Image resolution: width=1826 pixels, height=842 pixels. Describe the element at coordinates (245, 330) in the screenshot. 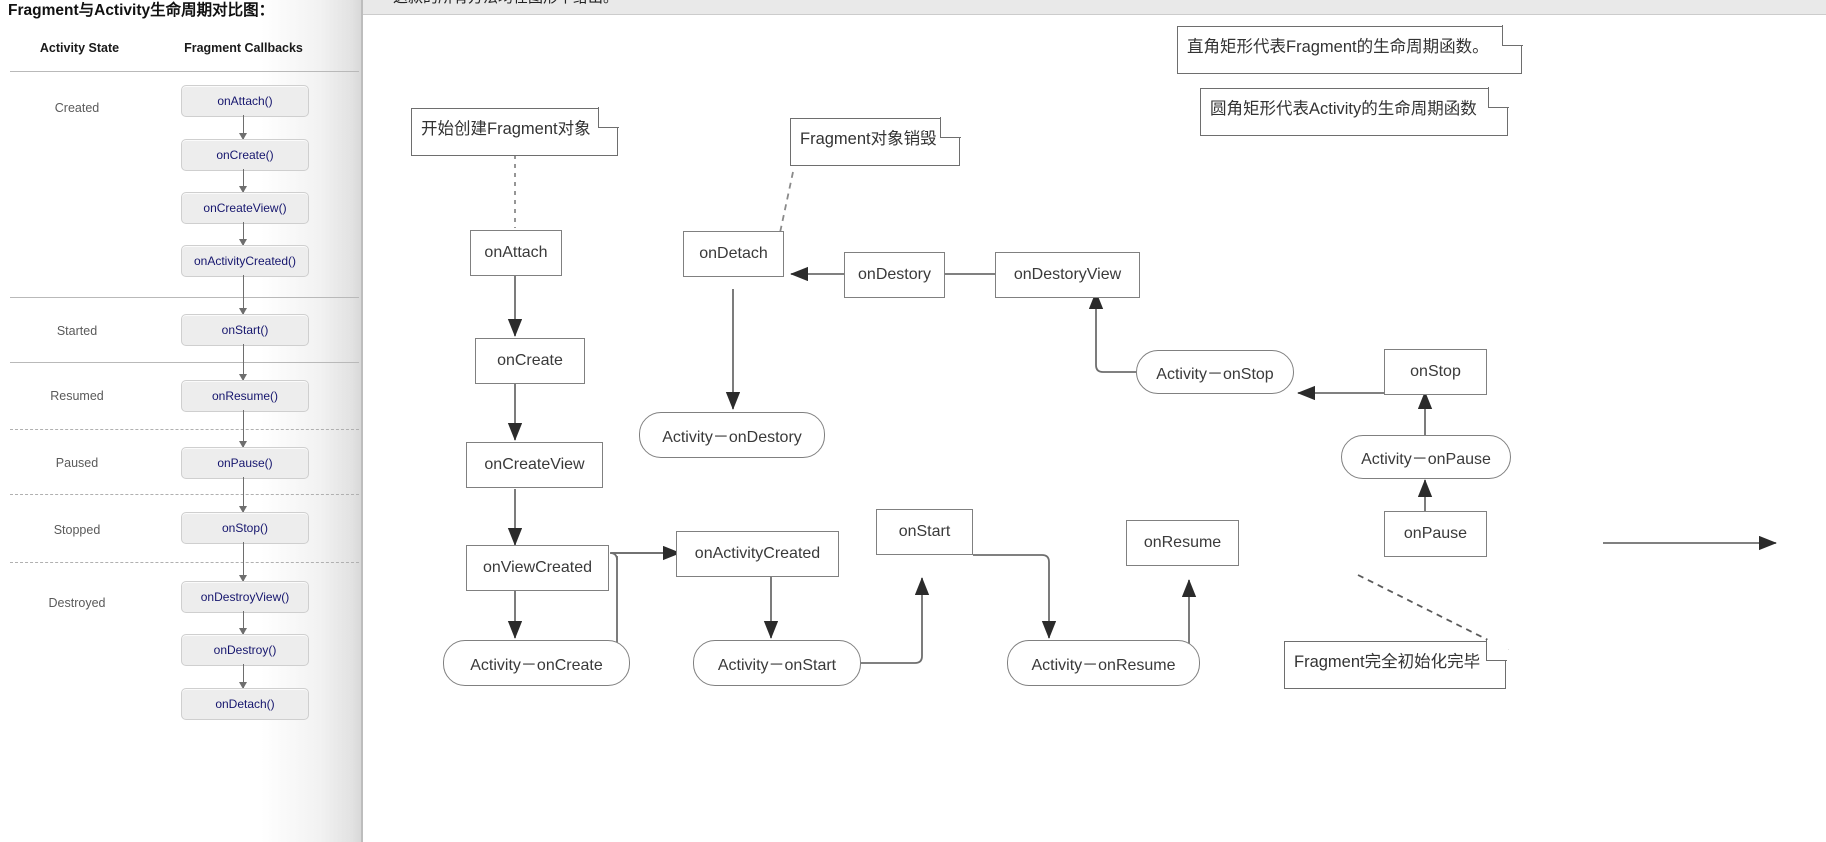

I see `fragment-callback-box: onStart()` at that location.